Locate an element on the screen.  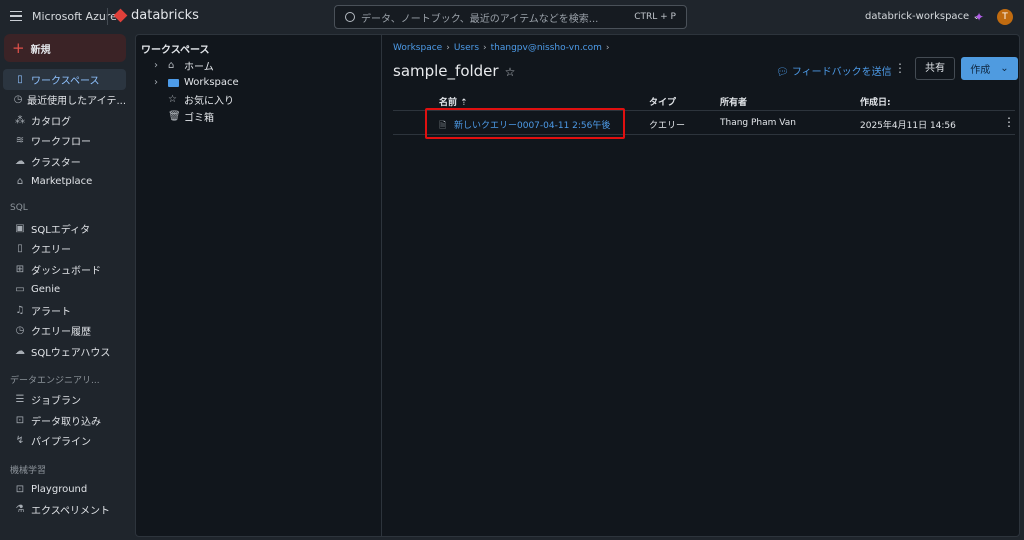
section-sql: SQL is located at coordinates (19, 208).